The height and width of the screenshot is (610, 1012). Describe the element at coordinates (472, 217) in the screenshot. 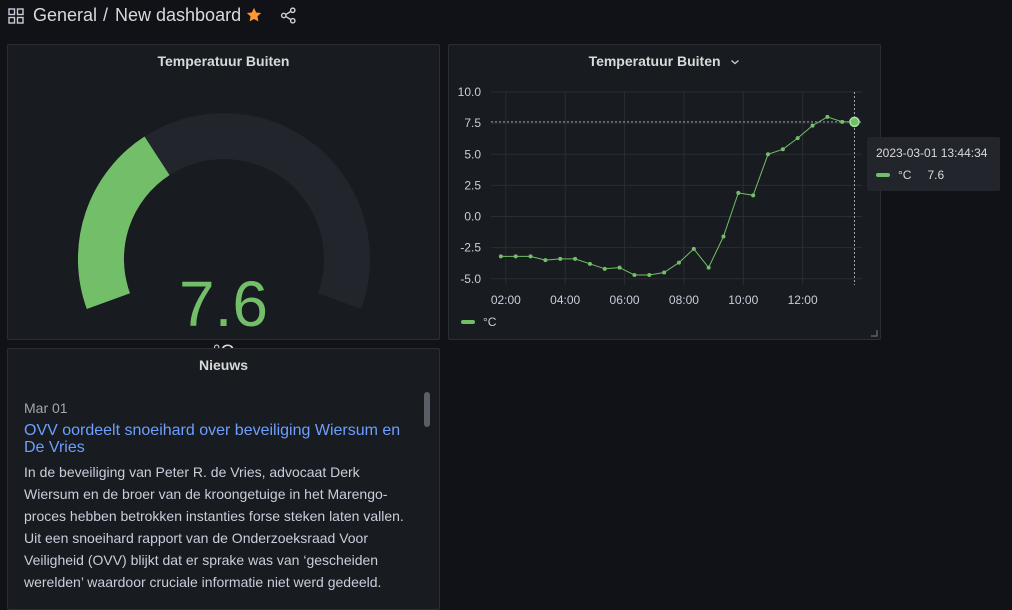

I see `y-tick-label: 0.0` at that location.